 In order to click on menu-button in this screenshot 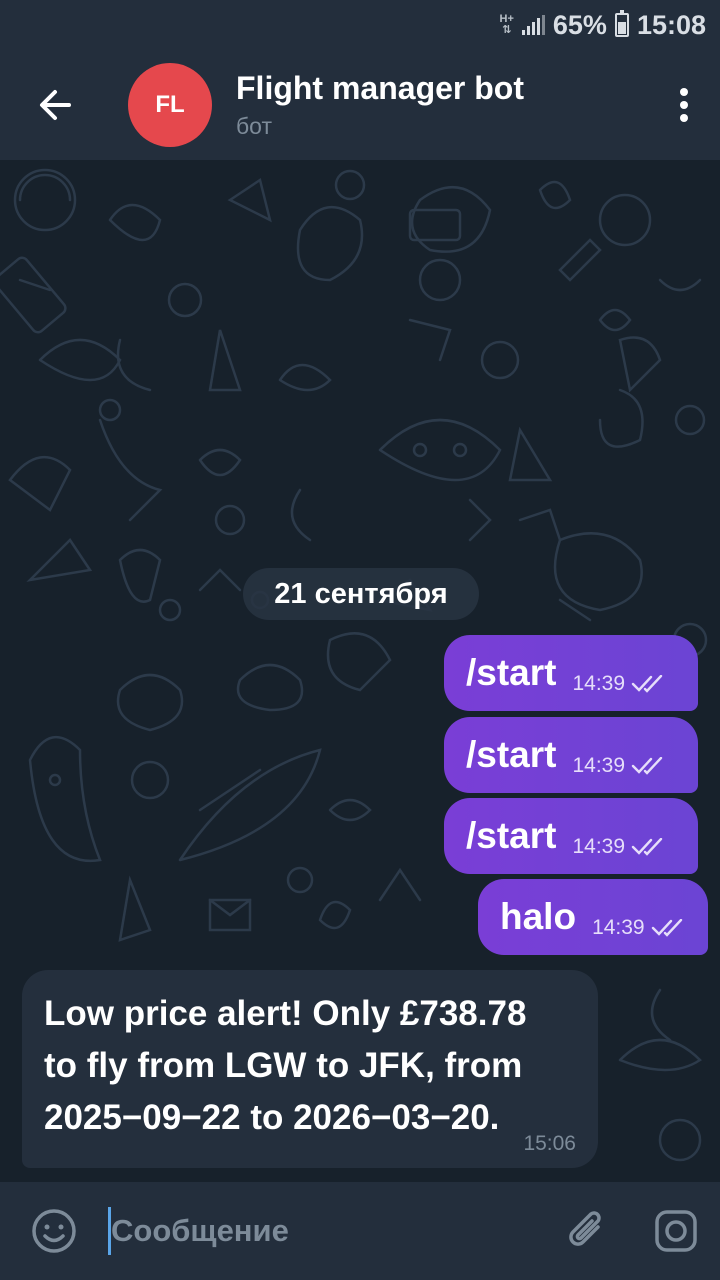, I will do `click(684, 105)`.